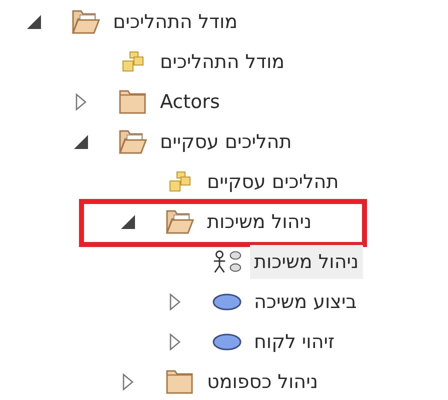 The image size is (448, 400). What do you see at coordinates (262, 382) in the screenshot?
I see `tree-item: ניהול כספומט` at bounding box center [262, 382].